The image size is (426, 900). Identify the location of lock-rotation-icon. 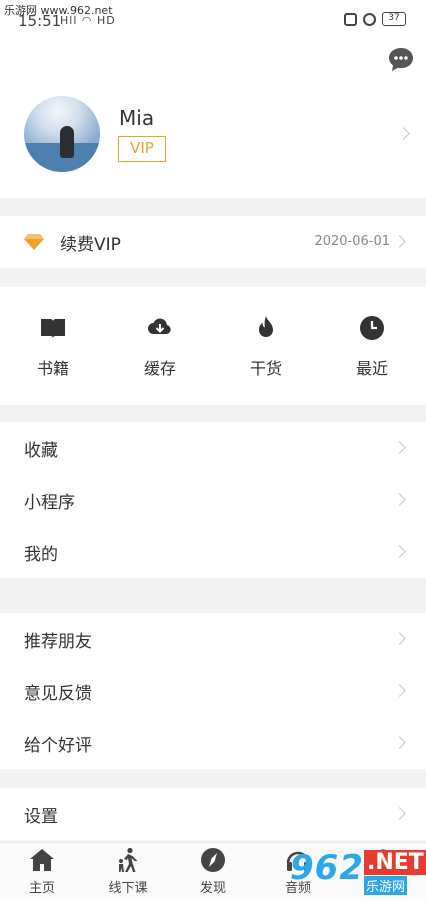
(369, 19).